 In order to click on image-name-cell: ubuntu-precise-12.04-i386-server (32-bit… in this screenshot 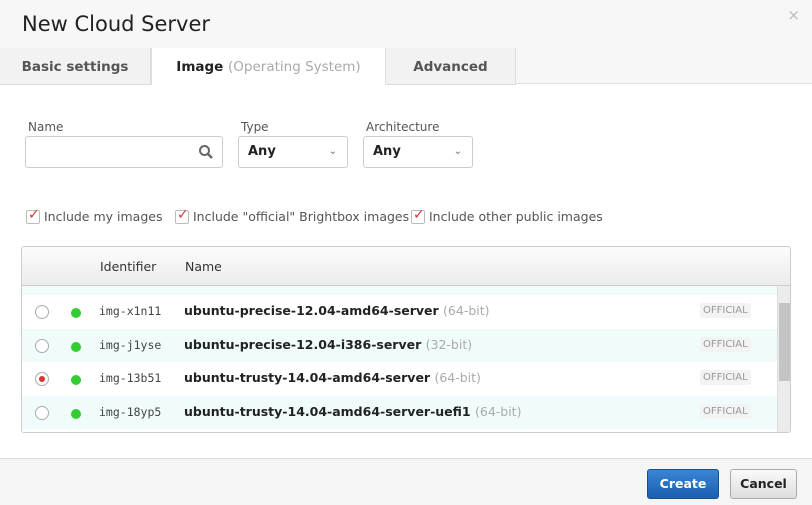, I will do `click(328, 344)`.